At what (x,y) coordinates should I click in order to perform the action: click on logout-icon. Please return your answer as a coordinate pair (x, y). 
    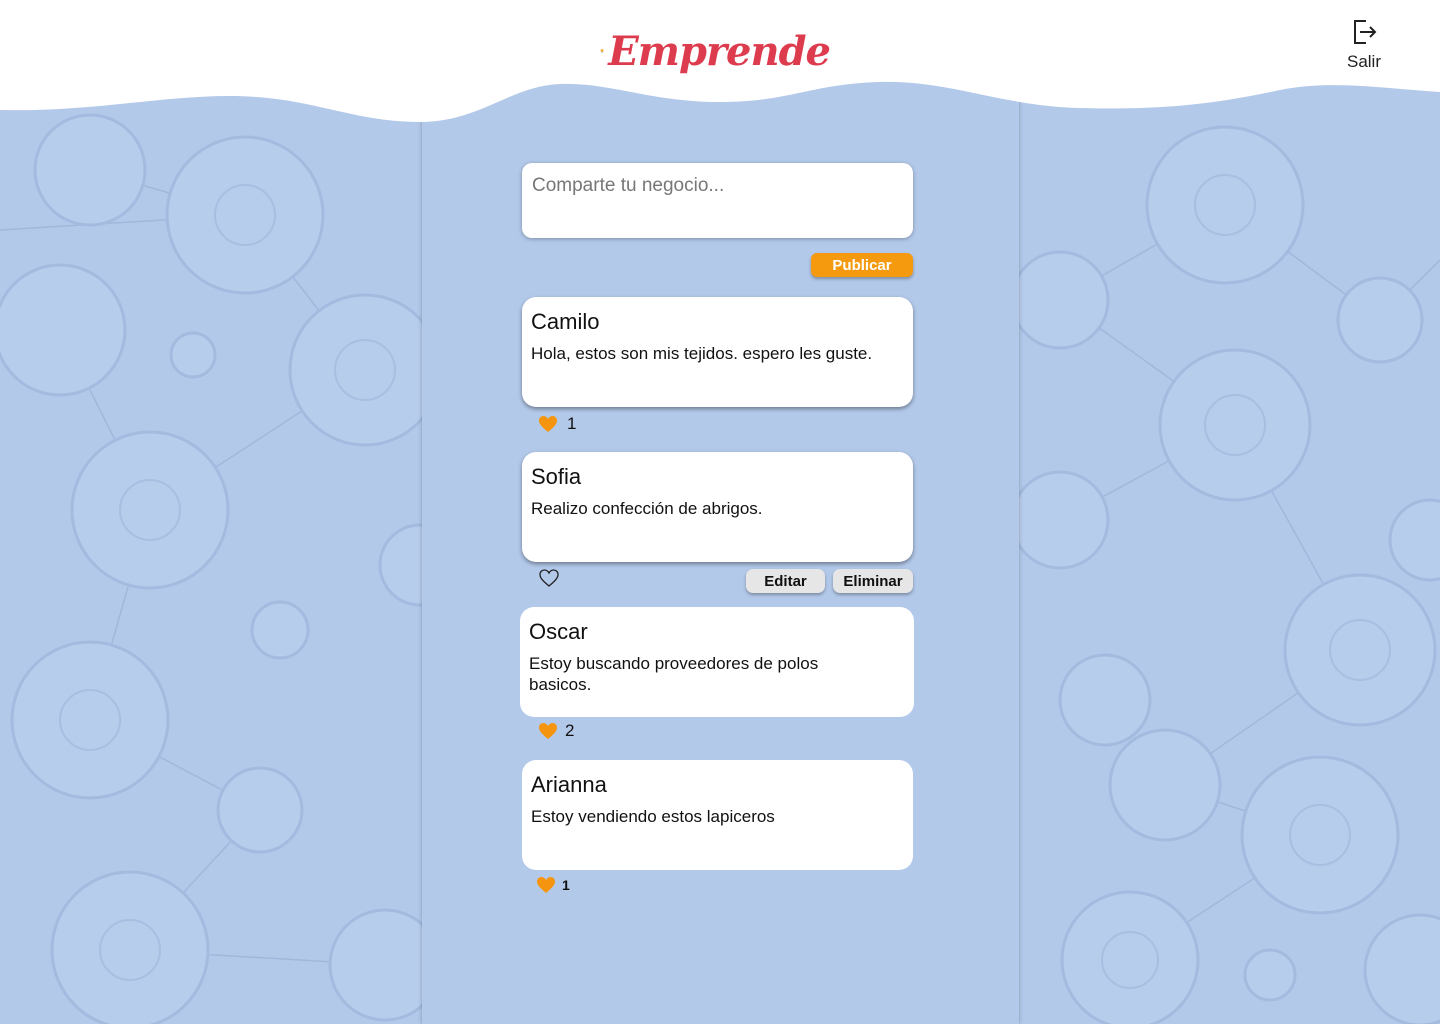
    Looking at the image, I should click on (1365, 32).